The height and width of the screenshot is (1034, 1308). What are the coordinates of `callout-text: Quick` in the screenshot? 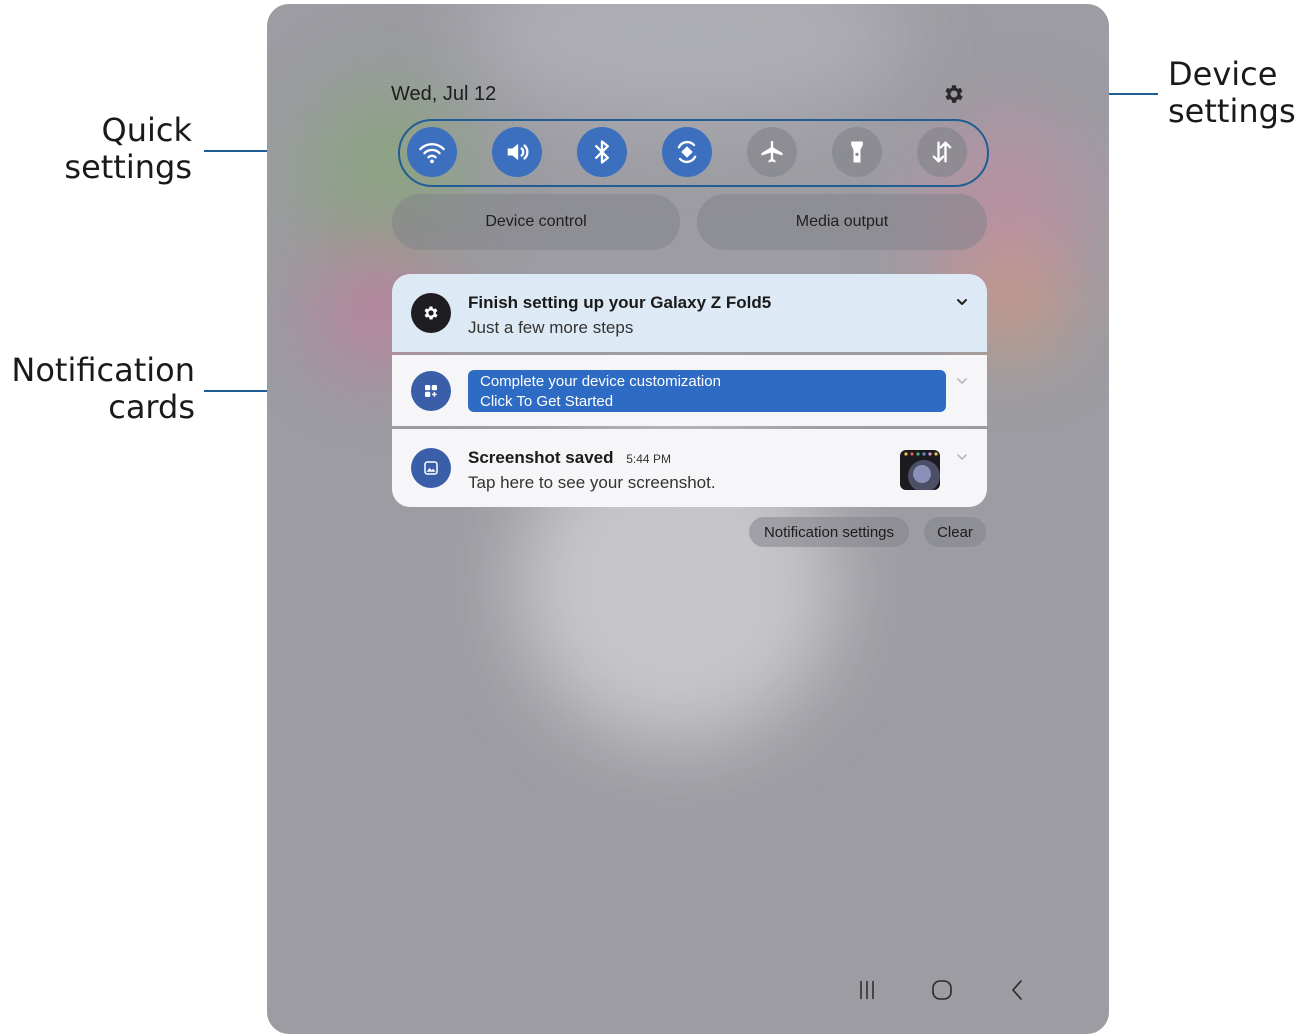 It's located at (146, 130).